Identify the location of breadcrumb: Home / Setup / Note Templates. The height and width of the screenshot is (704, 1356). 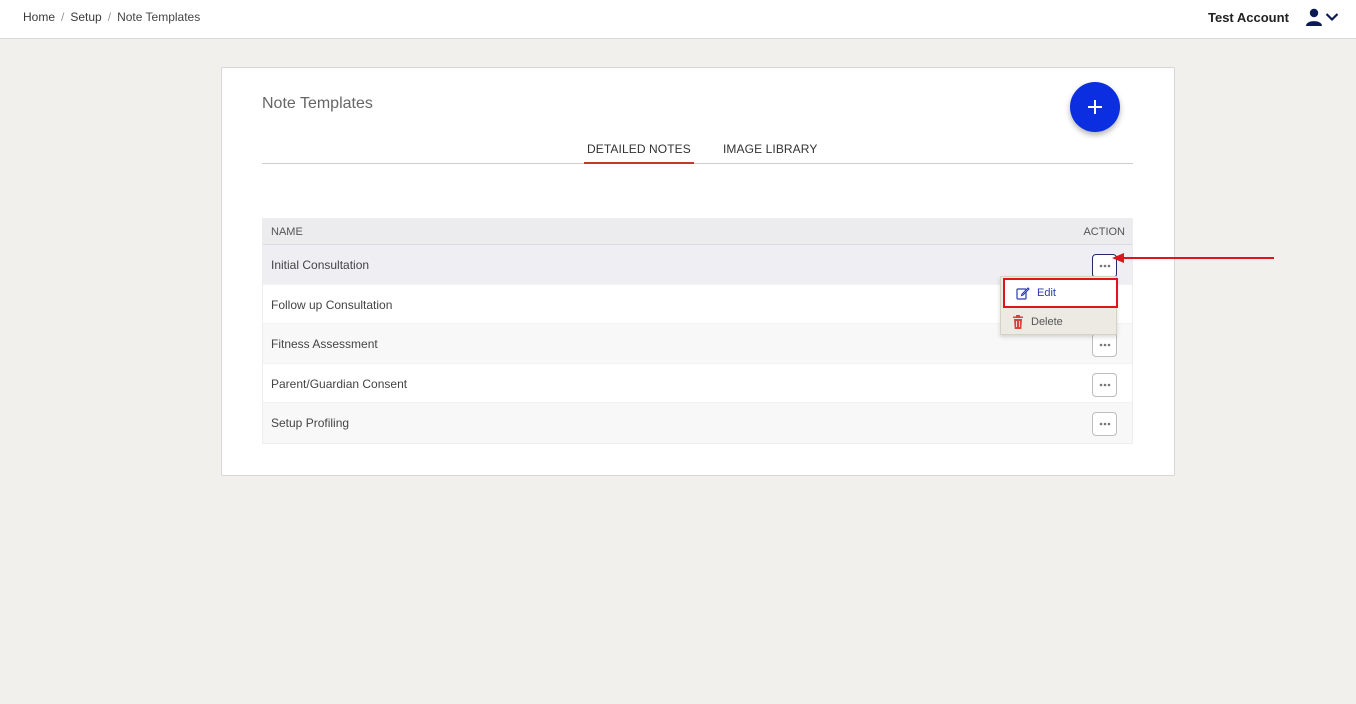
(111, 17).